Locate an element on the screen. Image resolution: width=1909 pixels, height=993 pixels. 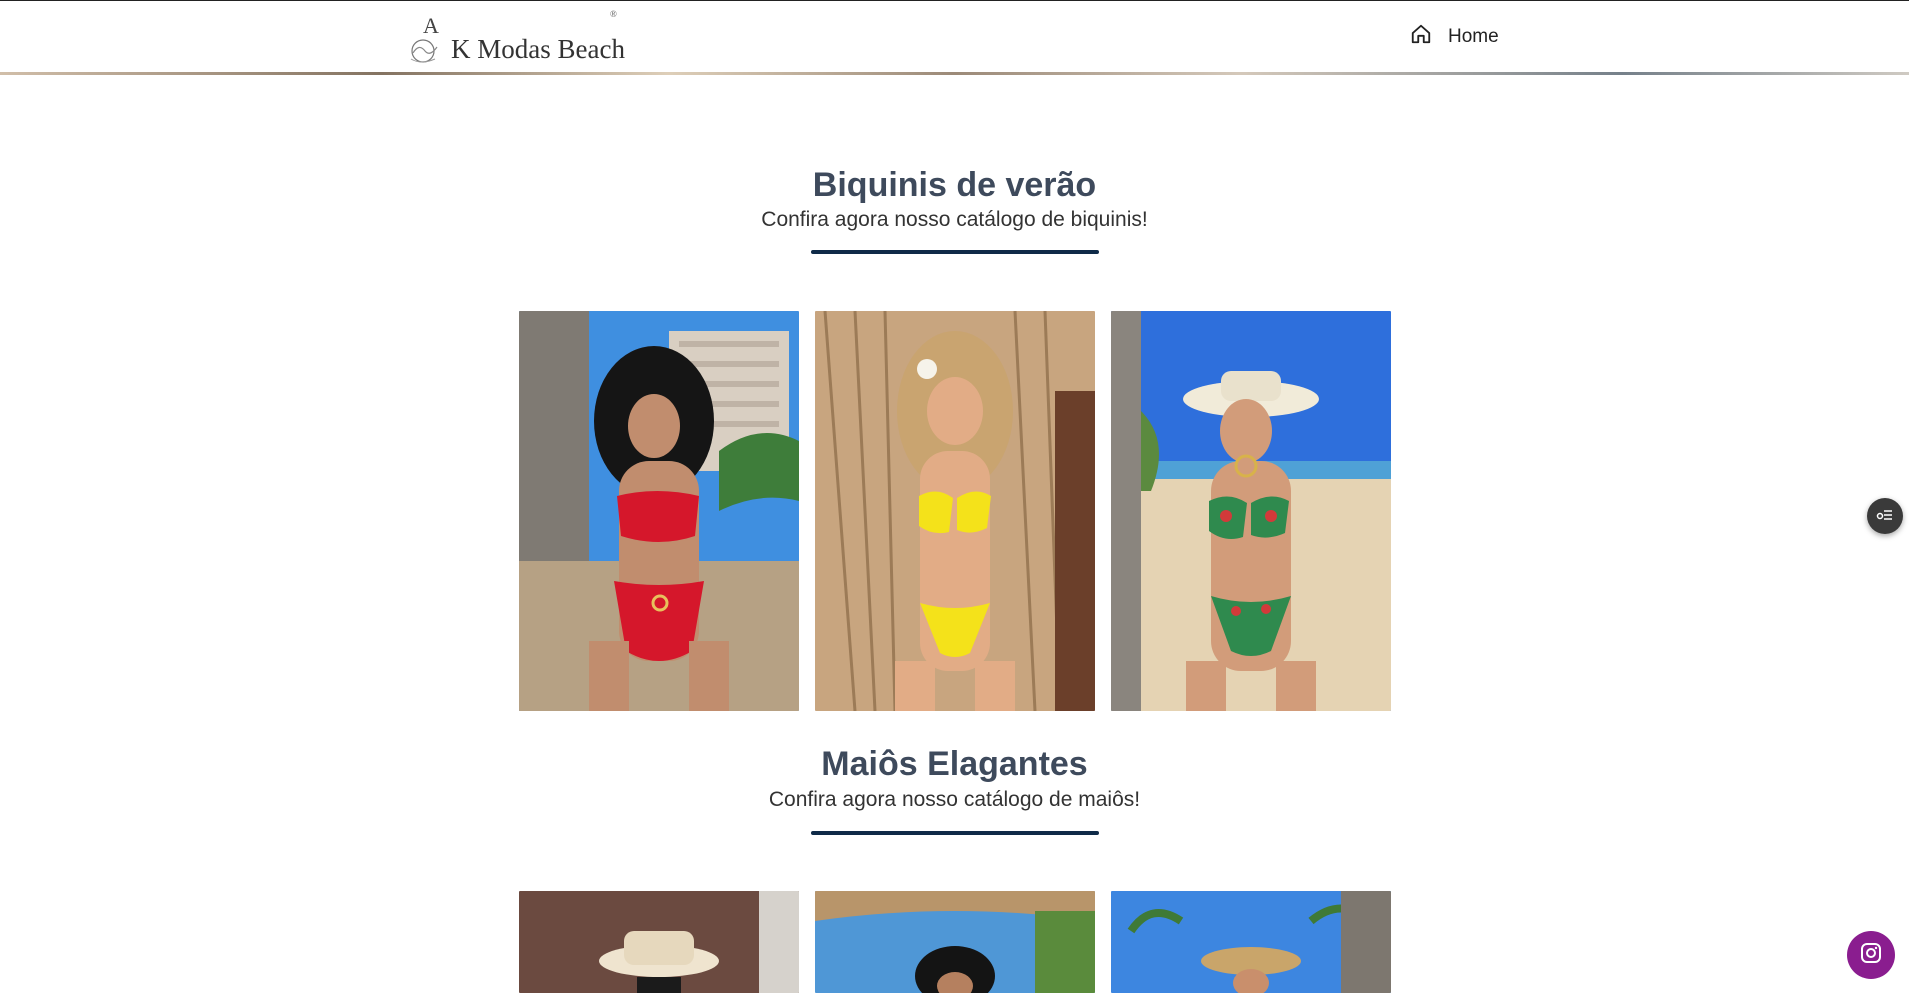
brand-logo: A K Modas Beach is located at coordinates (515, 39).